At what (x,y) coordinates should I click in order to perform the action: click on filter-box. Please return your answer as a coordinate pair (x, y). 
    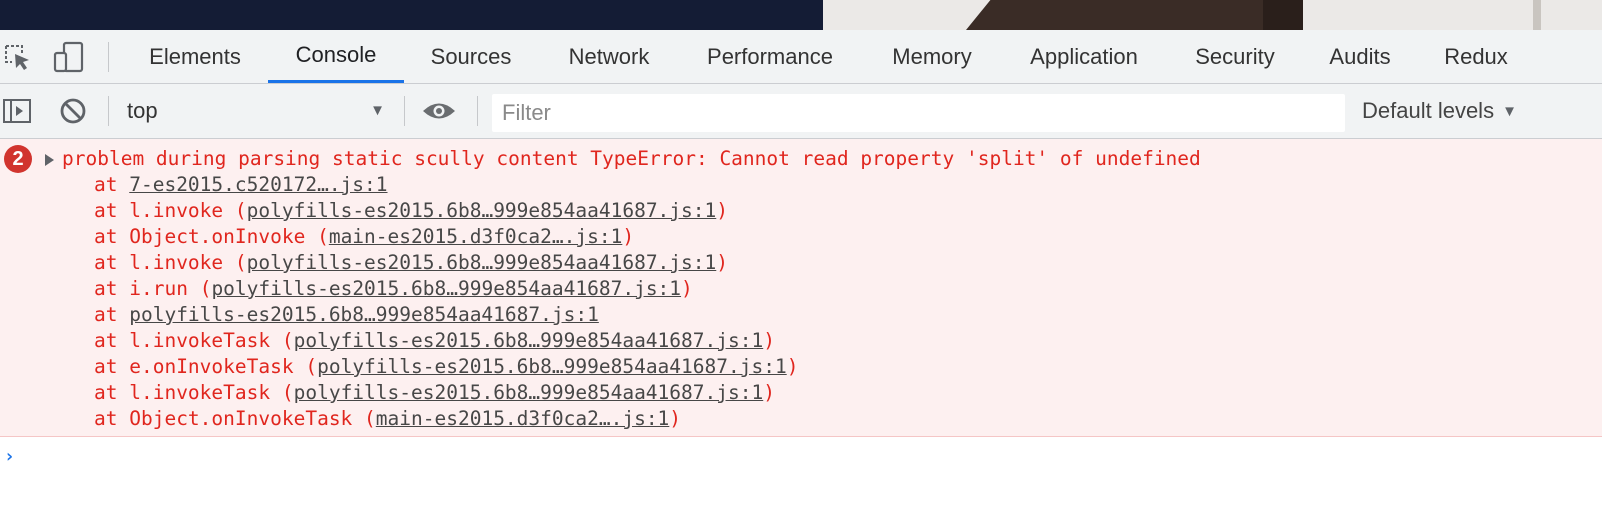
    Looking at the image, I should click on (918, 113).